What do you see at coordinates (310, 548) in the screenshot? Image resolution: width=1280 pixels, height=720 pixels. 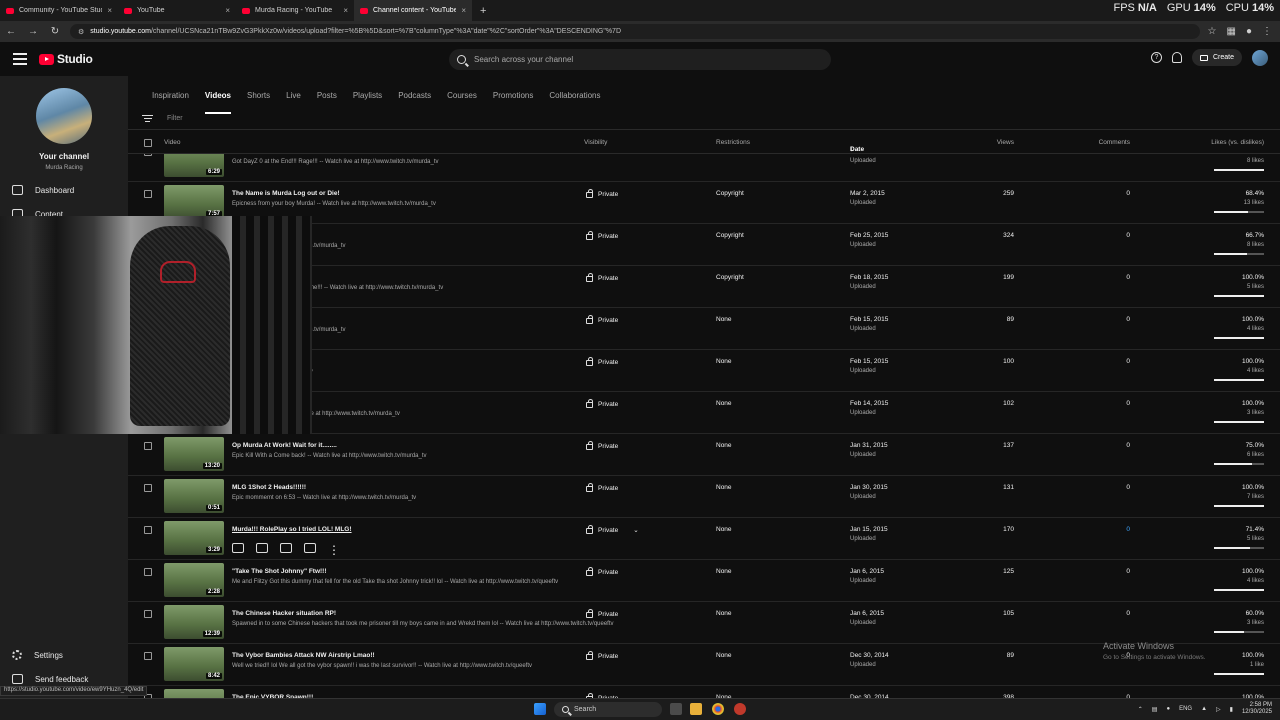 I see `youtube-play-icon` at bounding box center [310, 548].